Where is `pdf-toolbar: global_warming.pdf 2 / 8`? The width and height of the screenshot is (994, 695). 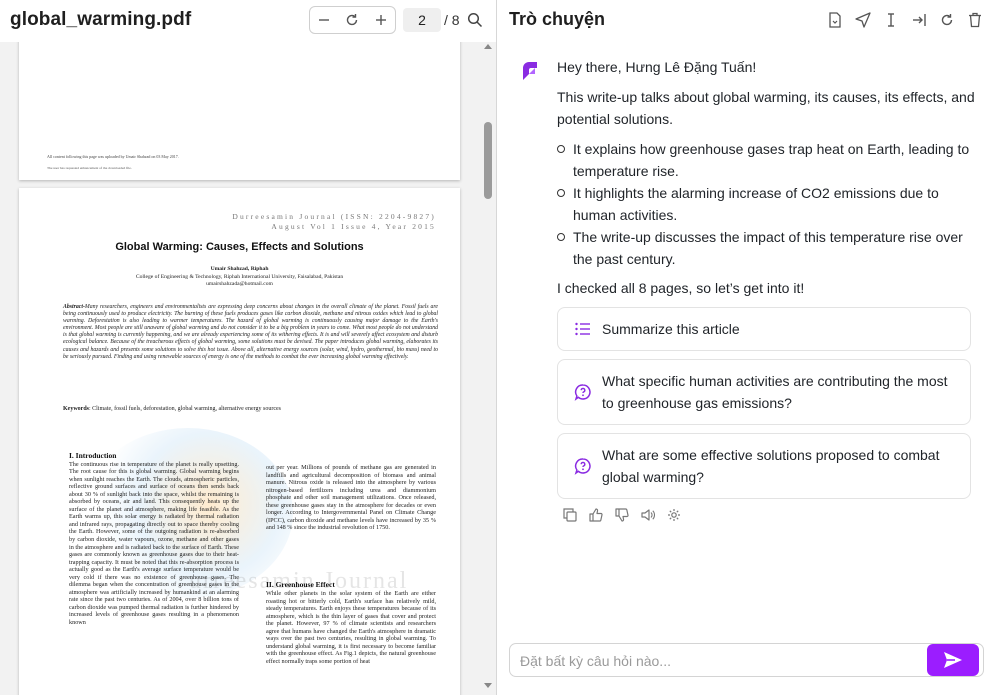
pdf-toolbar: global_warming.pdf 2 / 8 is located at coordinates (248, 21).